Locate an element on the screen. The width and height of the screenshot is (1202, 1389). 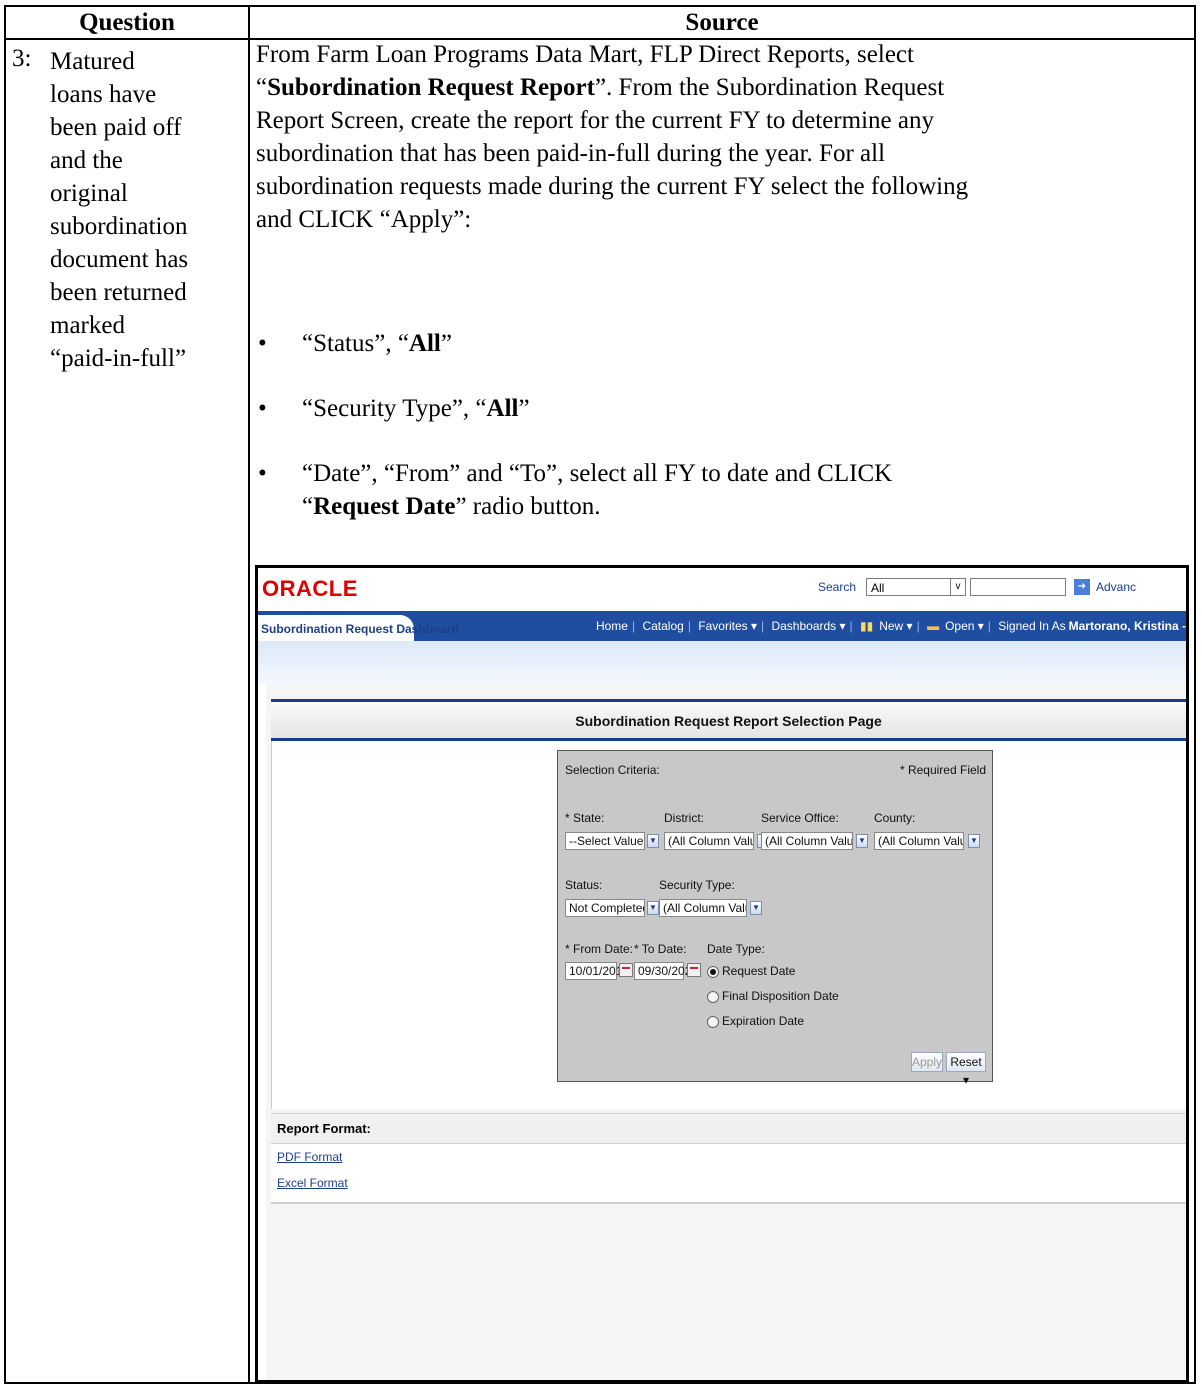
reset-button: Reset ▾ is located at coordinates (966, 1069).